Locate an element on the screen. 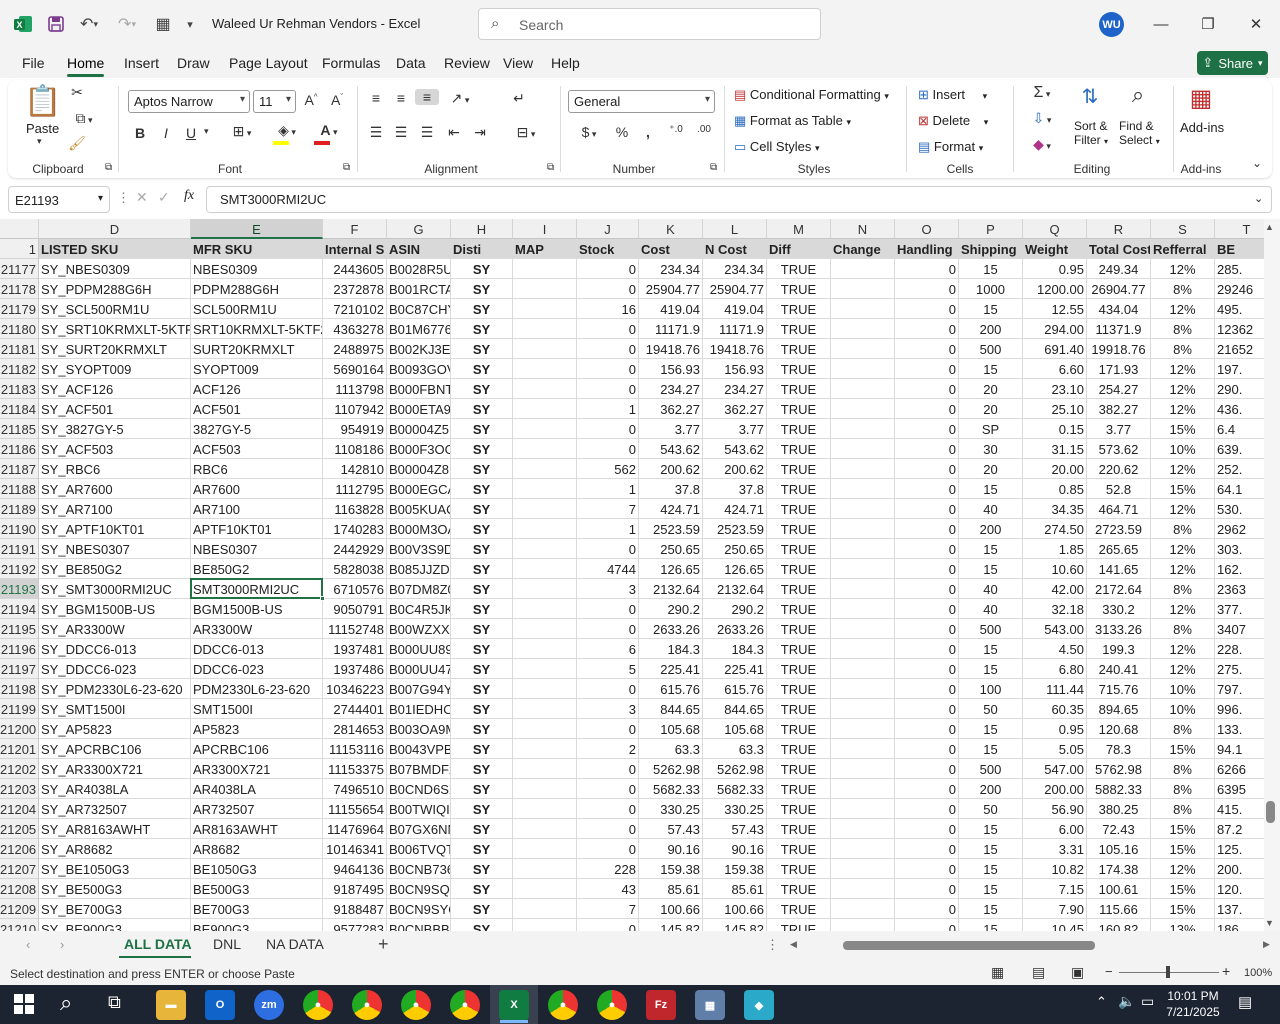 The image size is (1280, 1024). cell-s: 15% is located at coordinates (1183, 849).